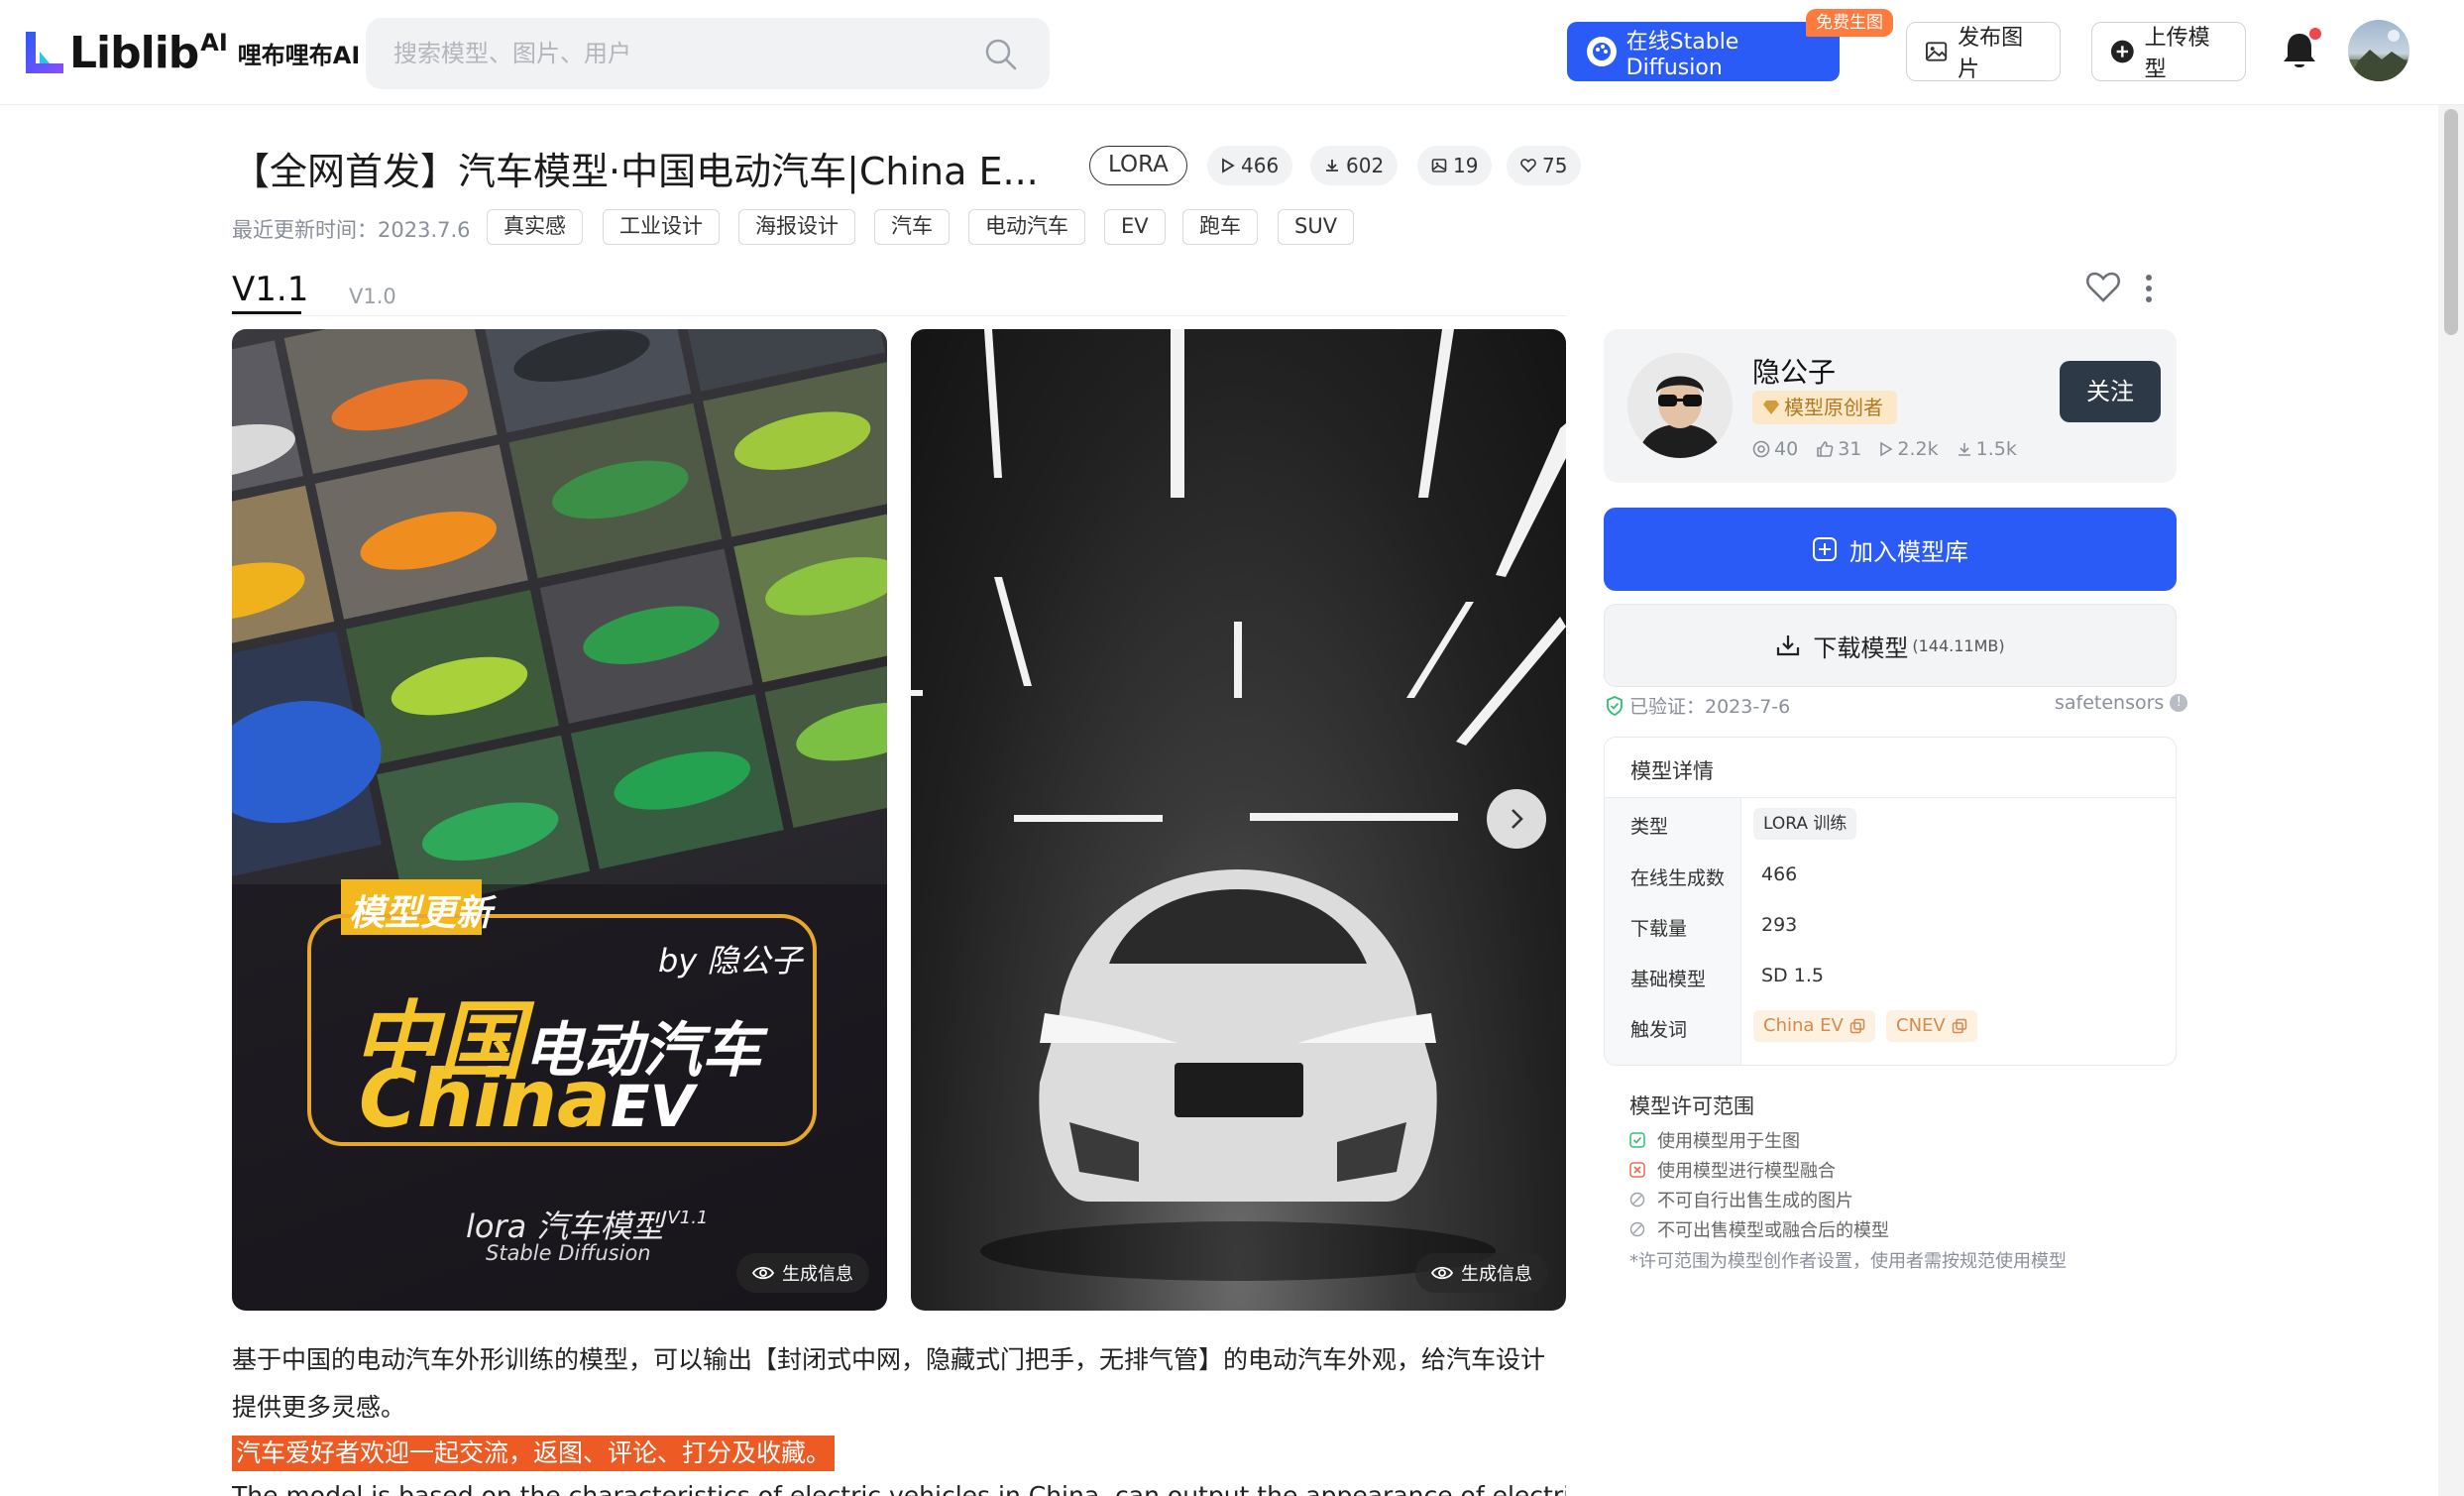  What do you see at coordinates (2110, 392) in the screenshot?
I see `follow-button: 关注` at bounding box center [2110, 392].